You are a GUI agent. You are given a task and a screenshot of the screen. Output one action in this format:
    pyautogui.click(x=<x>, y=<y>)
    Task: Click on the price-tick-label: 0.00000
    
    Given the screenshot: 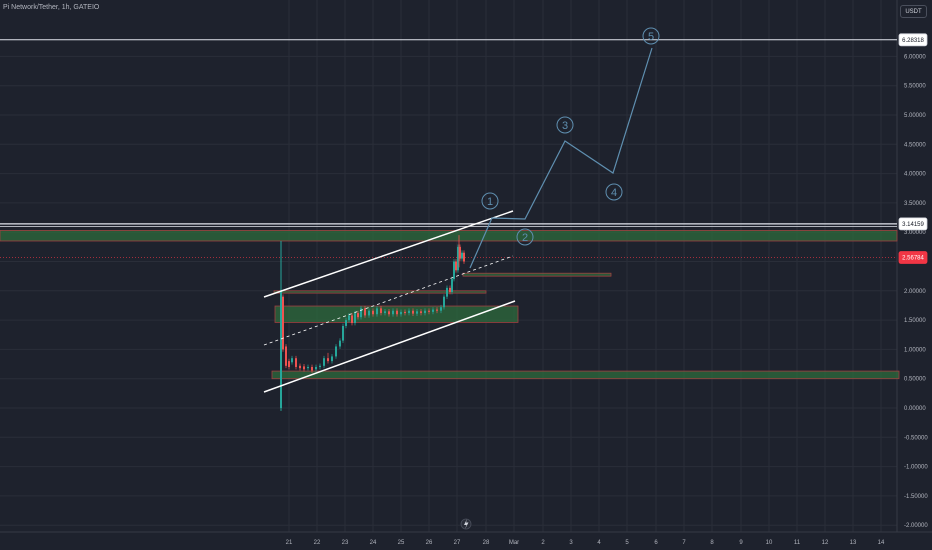 What is the action you would take?
    pyautogui.click(x=915, y=409)
    